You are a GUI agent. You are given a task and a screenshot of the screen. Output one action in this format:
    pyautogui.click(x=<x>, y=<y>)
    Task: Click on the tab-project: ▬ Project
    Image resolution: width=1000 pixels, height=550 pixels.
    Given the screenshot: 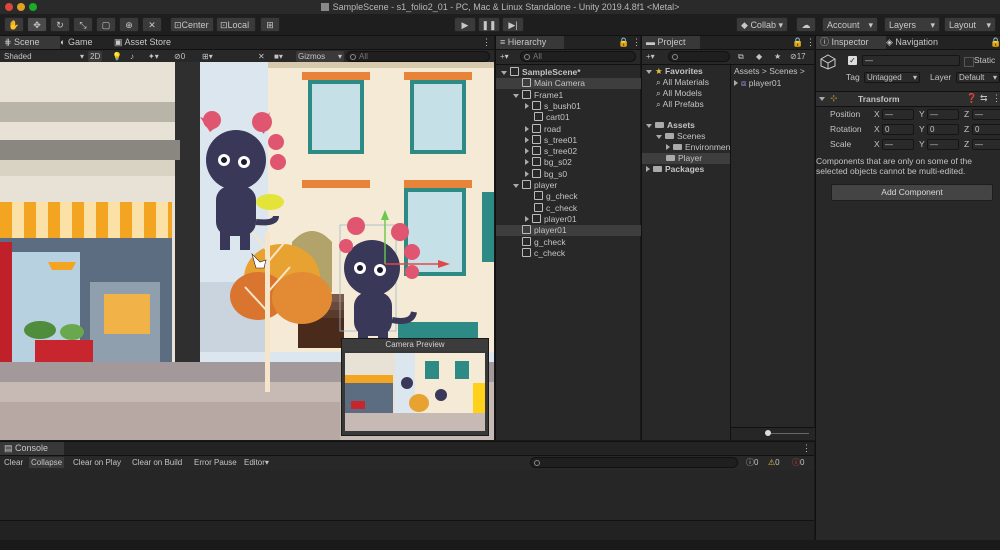 What is the action you would take?
    pyautogui.click(x=671, y=42)
    